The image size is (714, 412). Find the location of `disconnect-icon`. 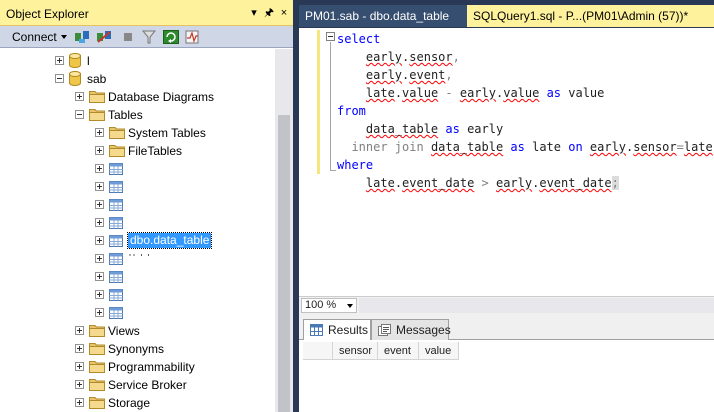

disconnect-icon is located at coordinates (104, 37).